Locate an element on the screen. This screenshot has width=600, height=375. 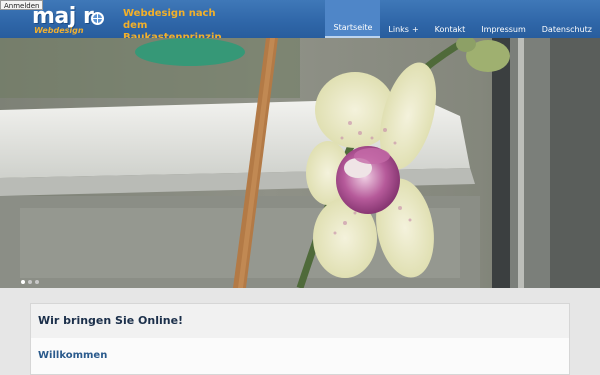
nav-item-label: Links is located at coordinates (398, 29).